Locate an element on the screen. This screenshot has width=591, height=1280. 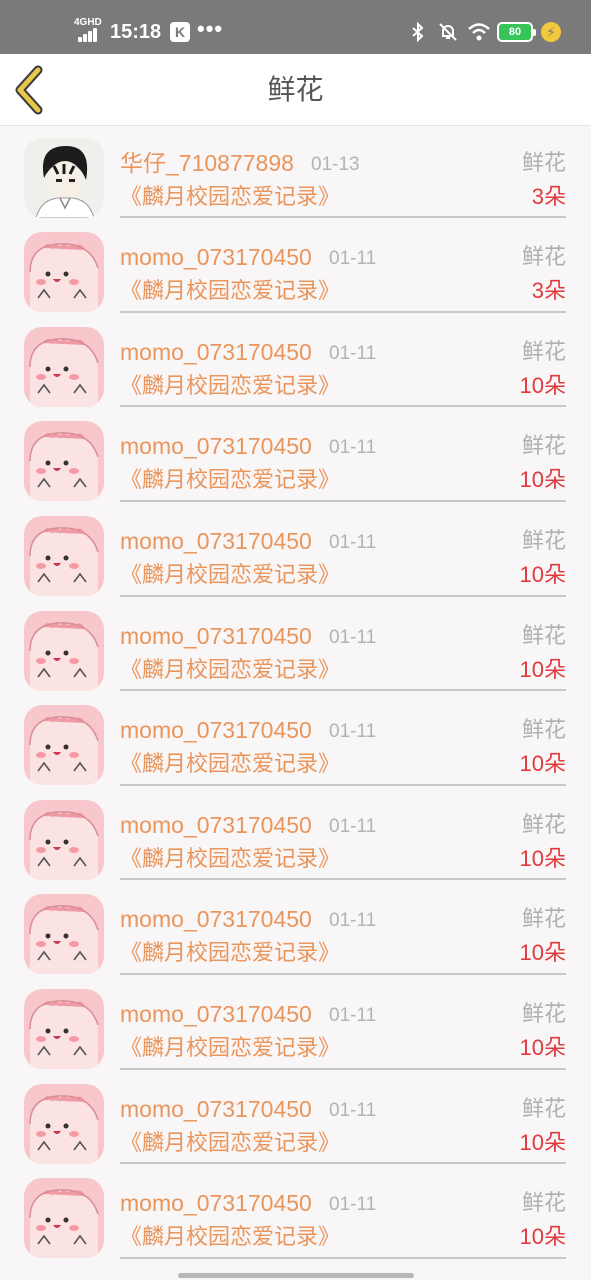
username: 华仔_710877898 is located at coordinates (207, 163).